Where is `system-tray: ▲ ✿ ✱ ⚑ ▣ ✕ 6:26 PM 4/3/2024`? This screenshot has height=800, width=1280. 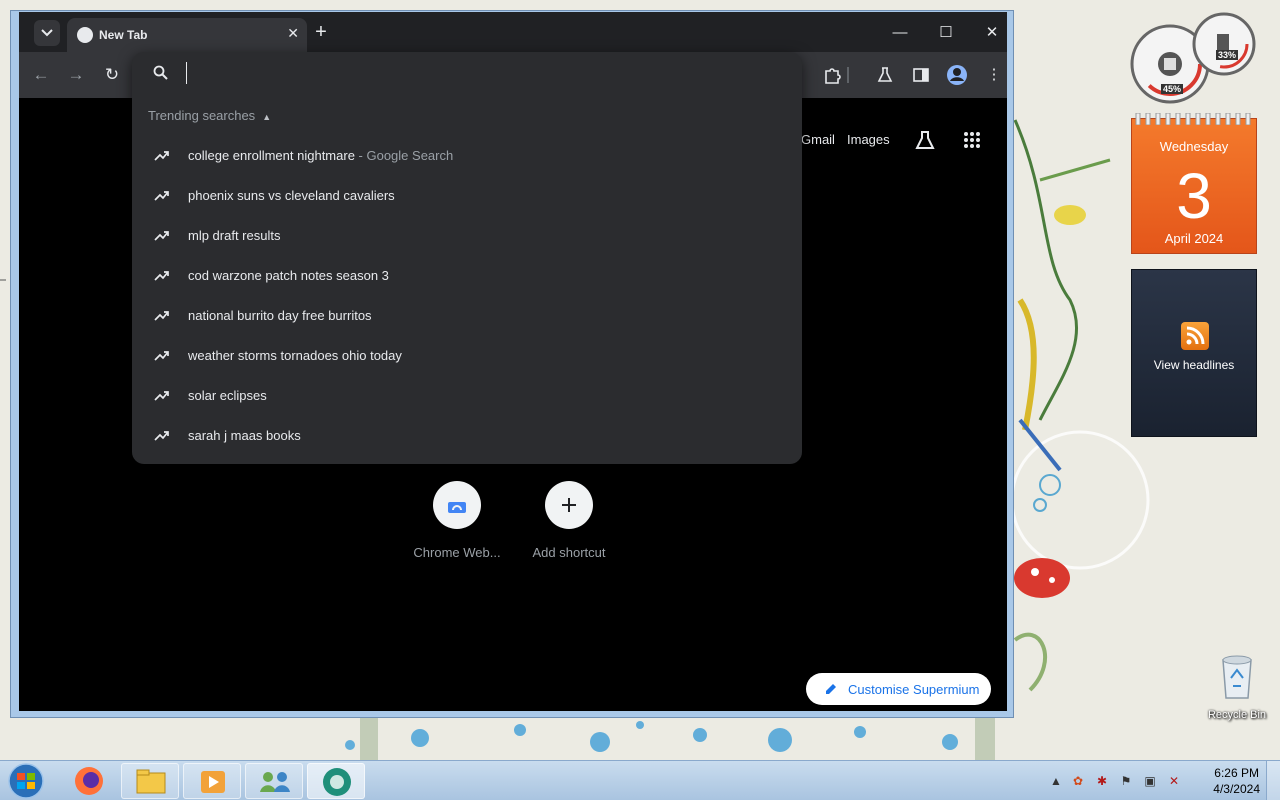
system-tray: ▲ ✿ ✱ ⚑ ▣ ✕ 6:26 PM 4/3/2024 is located at coordinates (1150, 780).